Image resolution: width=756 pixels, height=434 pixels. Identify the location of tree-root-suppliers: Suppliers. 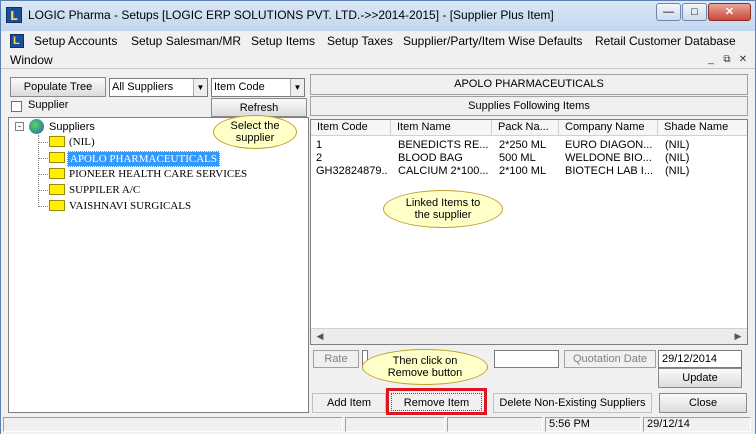
(72, 127).